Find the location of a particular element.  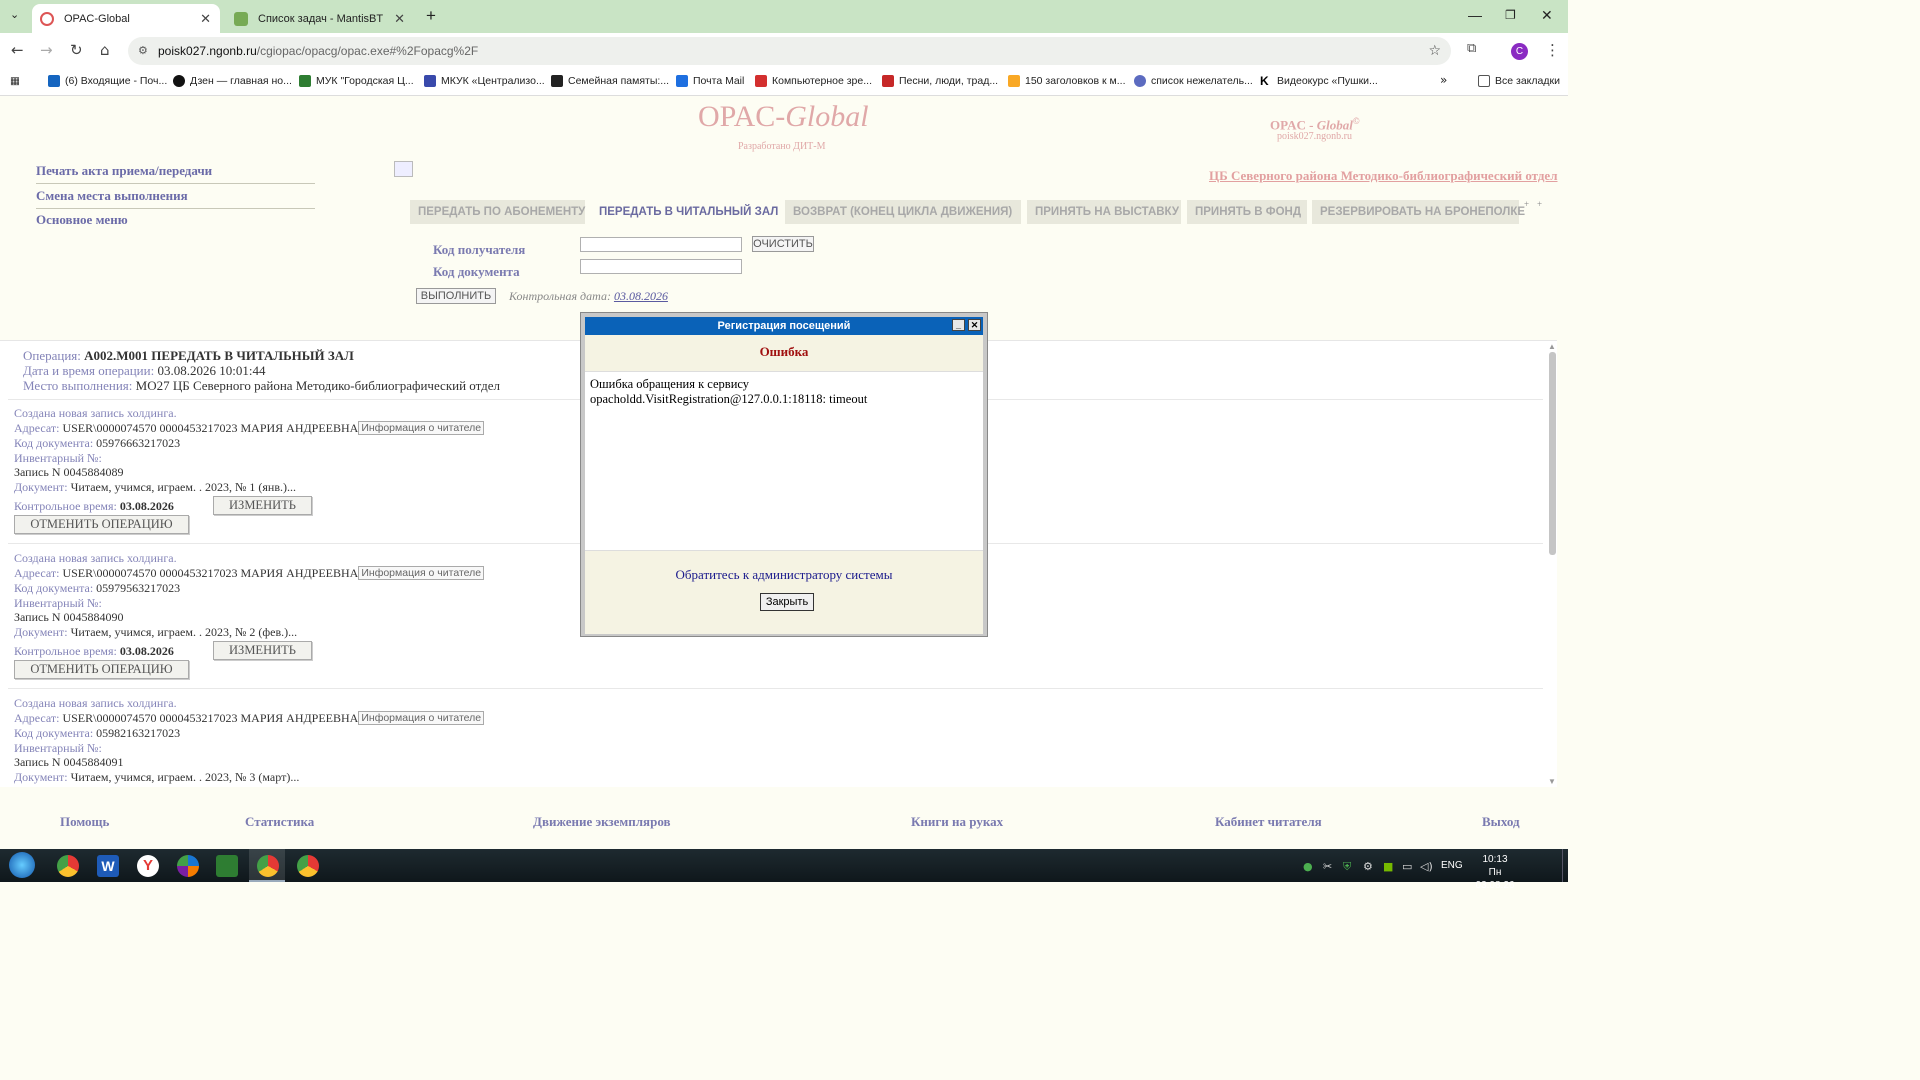

scroll-up-icon: ▲ is located at coordinates (1552, 346).